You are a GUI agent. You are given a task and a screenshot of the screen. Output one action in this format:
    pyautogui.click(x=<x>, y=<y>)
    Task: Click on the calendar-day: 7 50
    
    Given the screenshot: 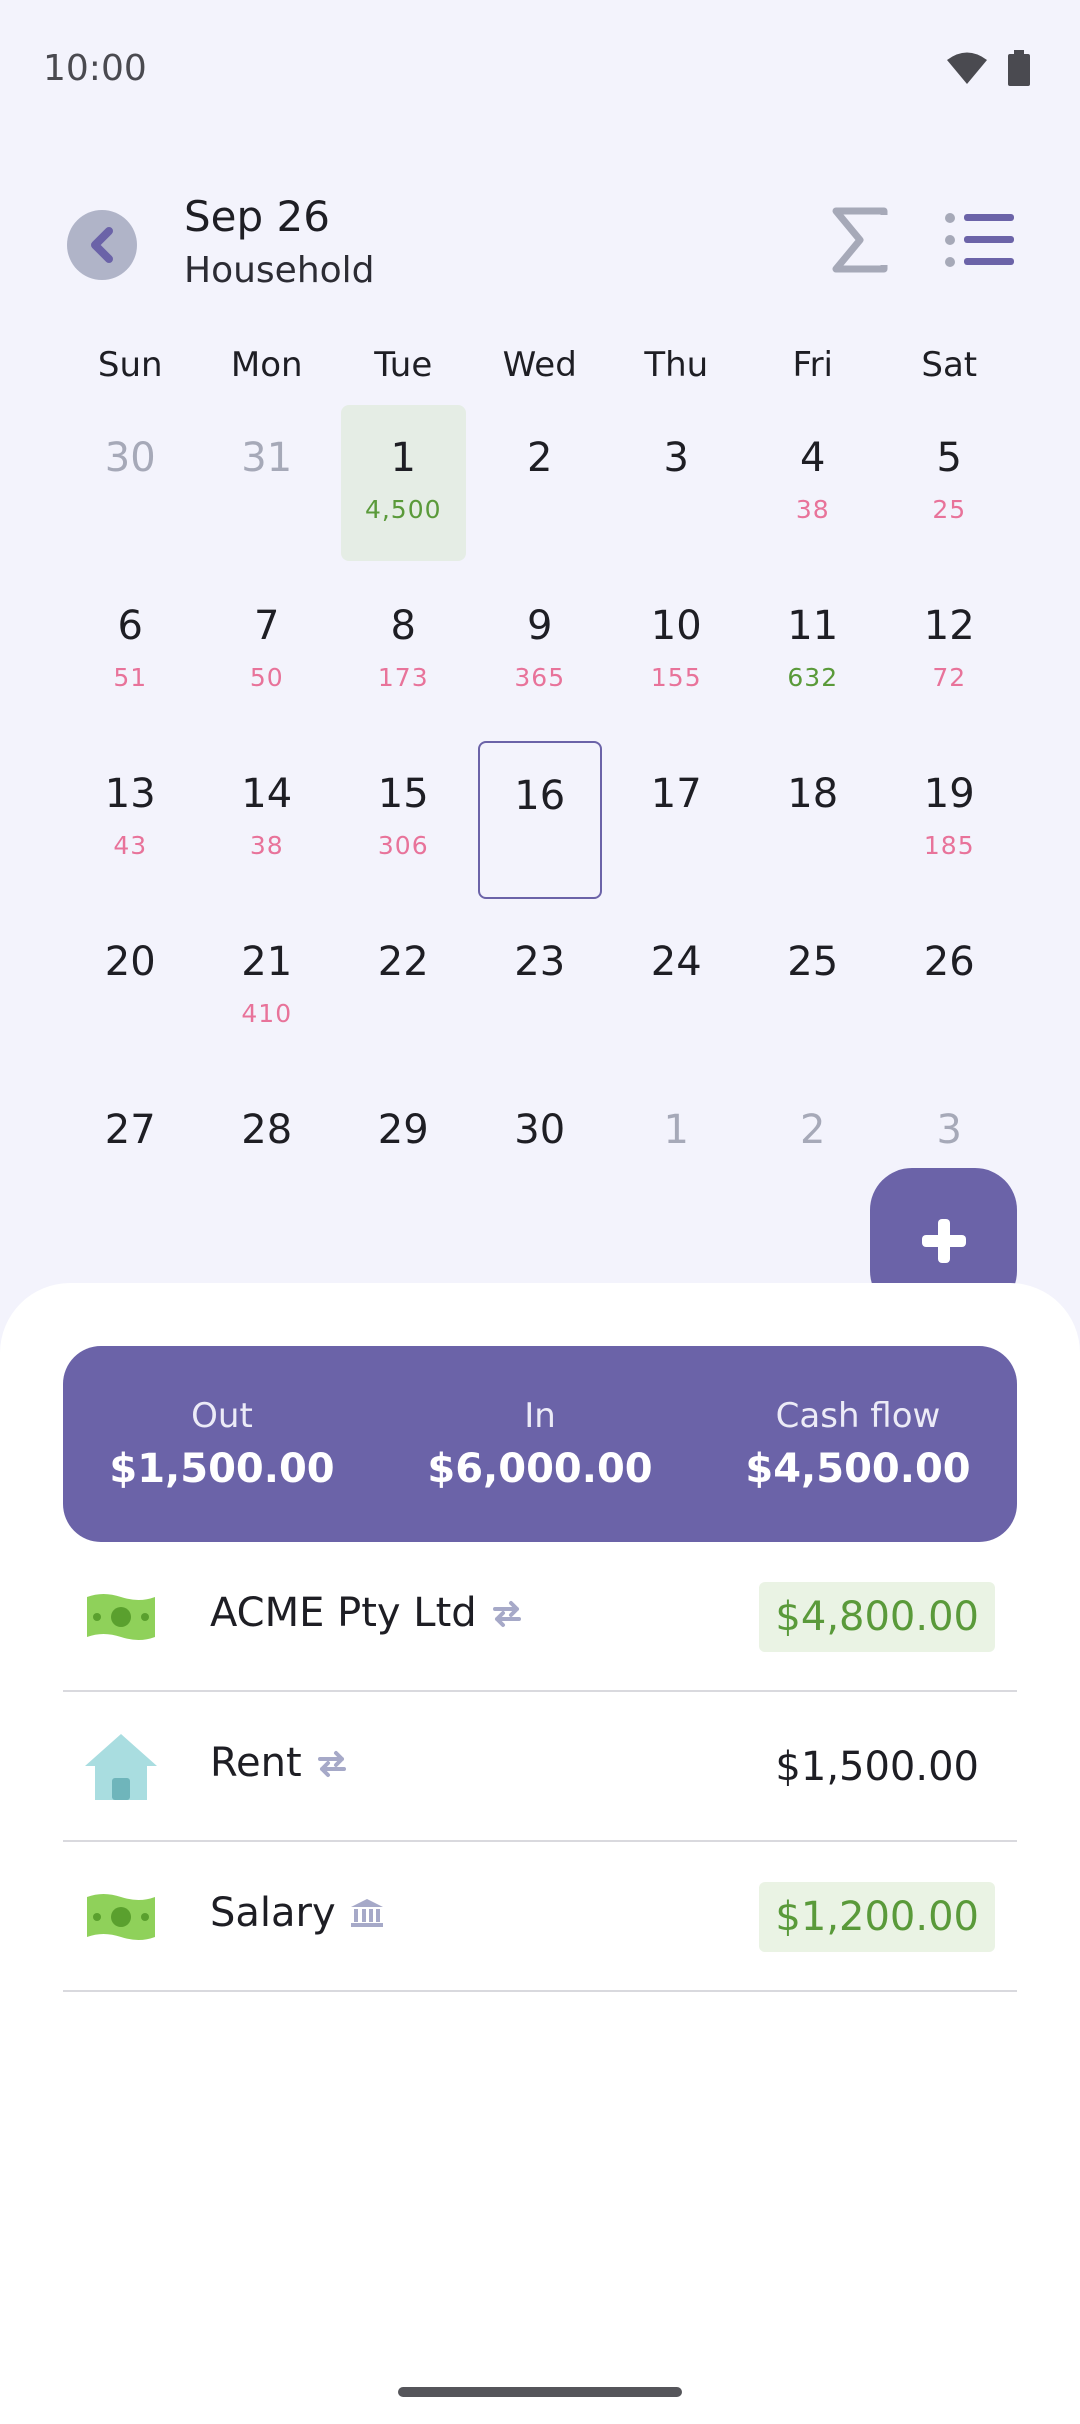 What is the action you would take?
    pyautogui.click(x=267, y=651)
    